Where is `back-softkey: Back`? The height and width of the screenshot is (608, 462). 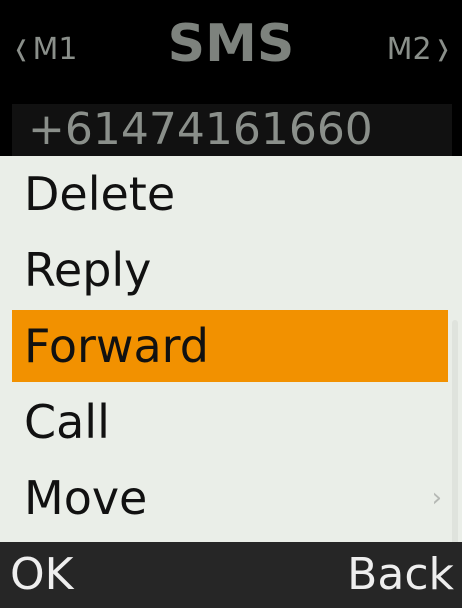 back-softkey: Back is located at coordinates (400, 575).